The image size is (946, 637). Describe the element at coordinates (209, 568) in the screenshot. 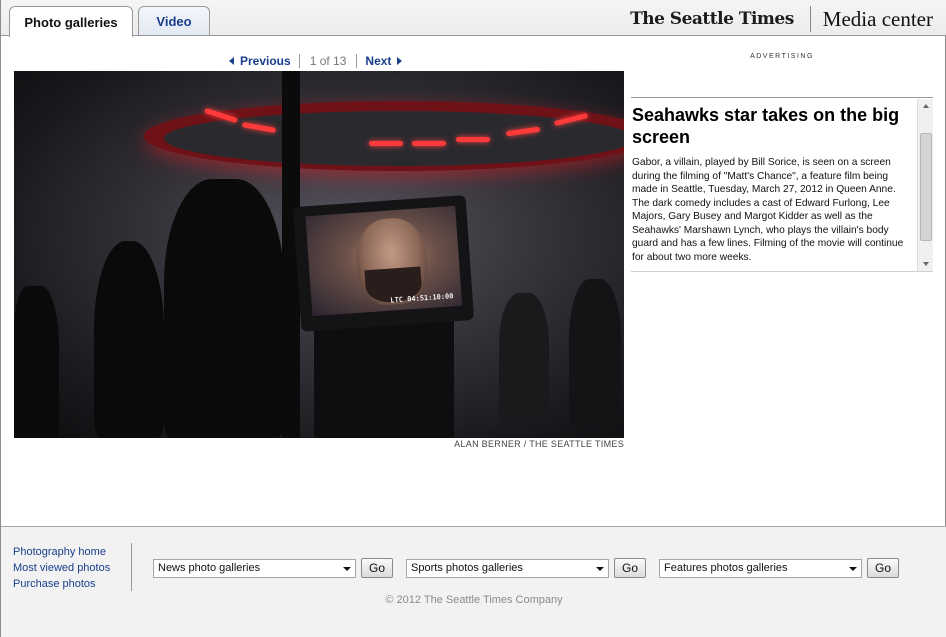

I see `news-galleries-value: News photo galleries` at that location.